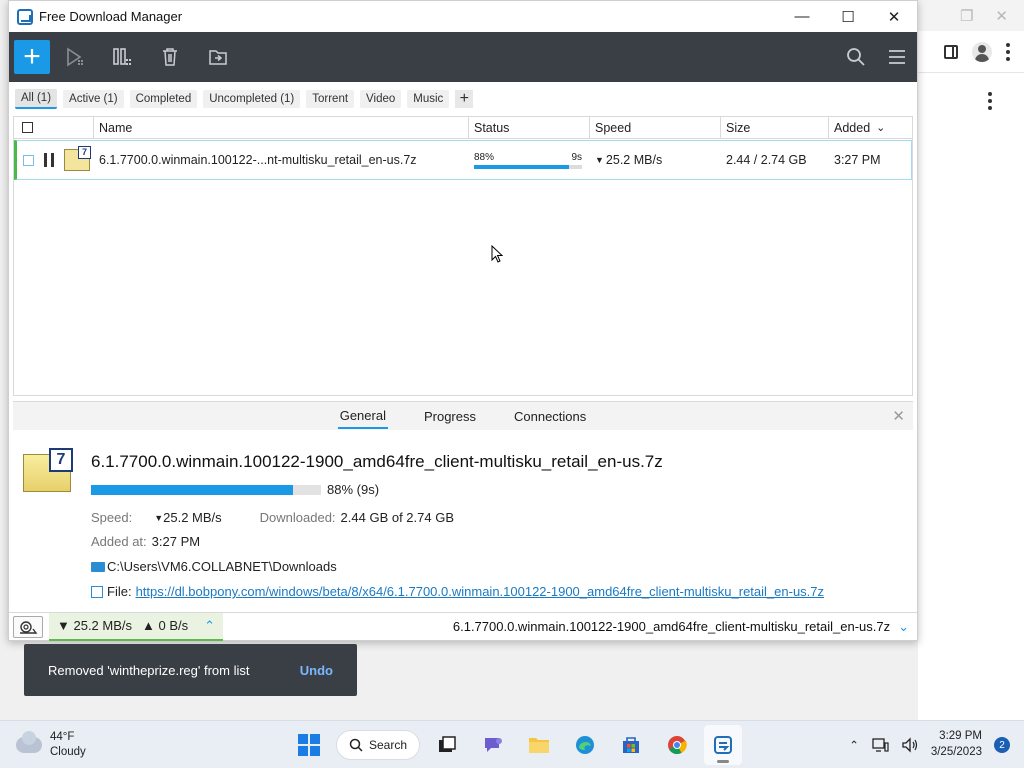 Image resolution: width=1024 pixels, height=768 pixels. Describe the element at coordinates (362, 416) in the screenshot. I see `tab-general: General` at that location.